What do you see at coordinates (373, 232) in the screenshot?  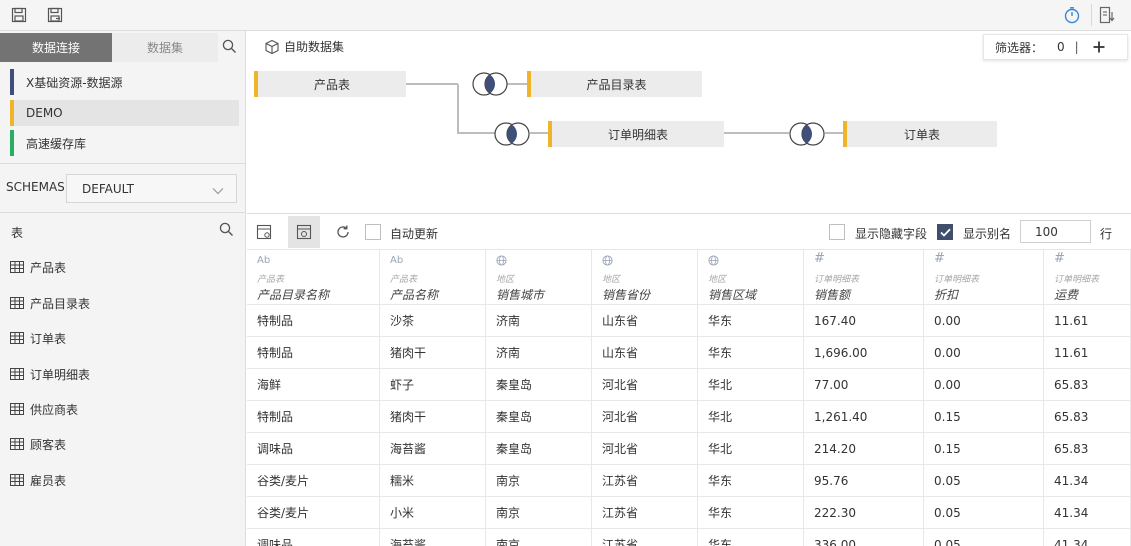 I see `auto-update-checkbox` at bounding box center [373, 232].